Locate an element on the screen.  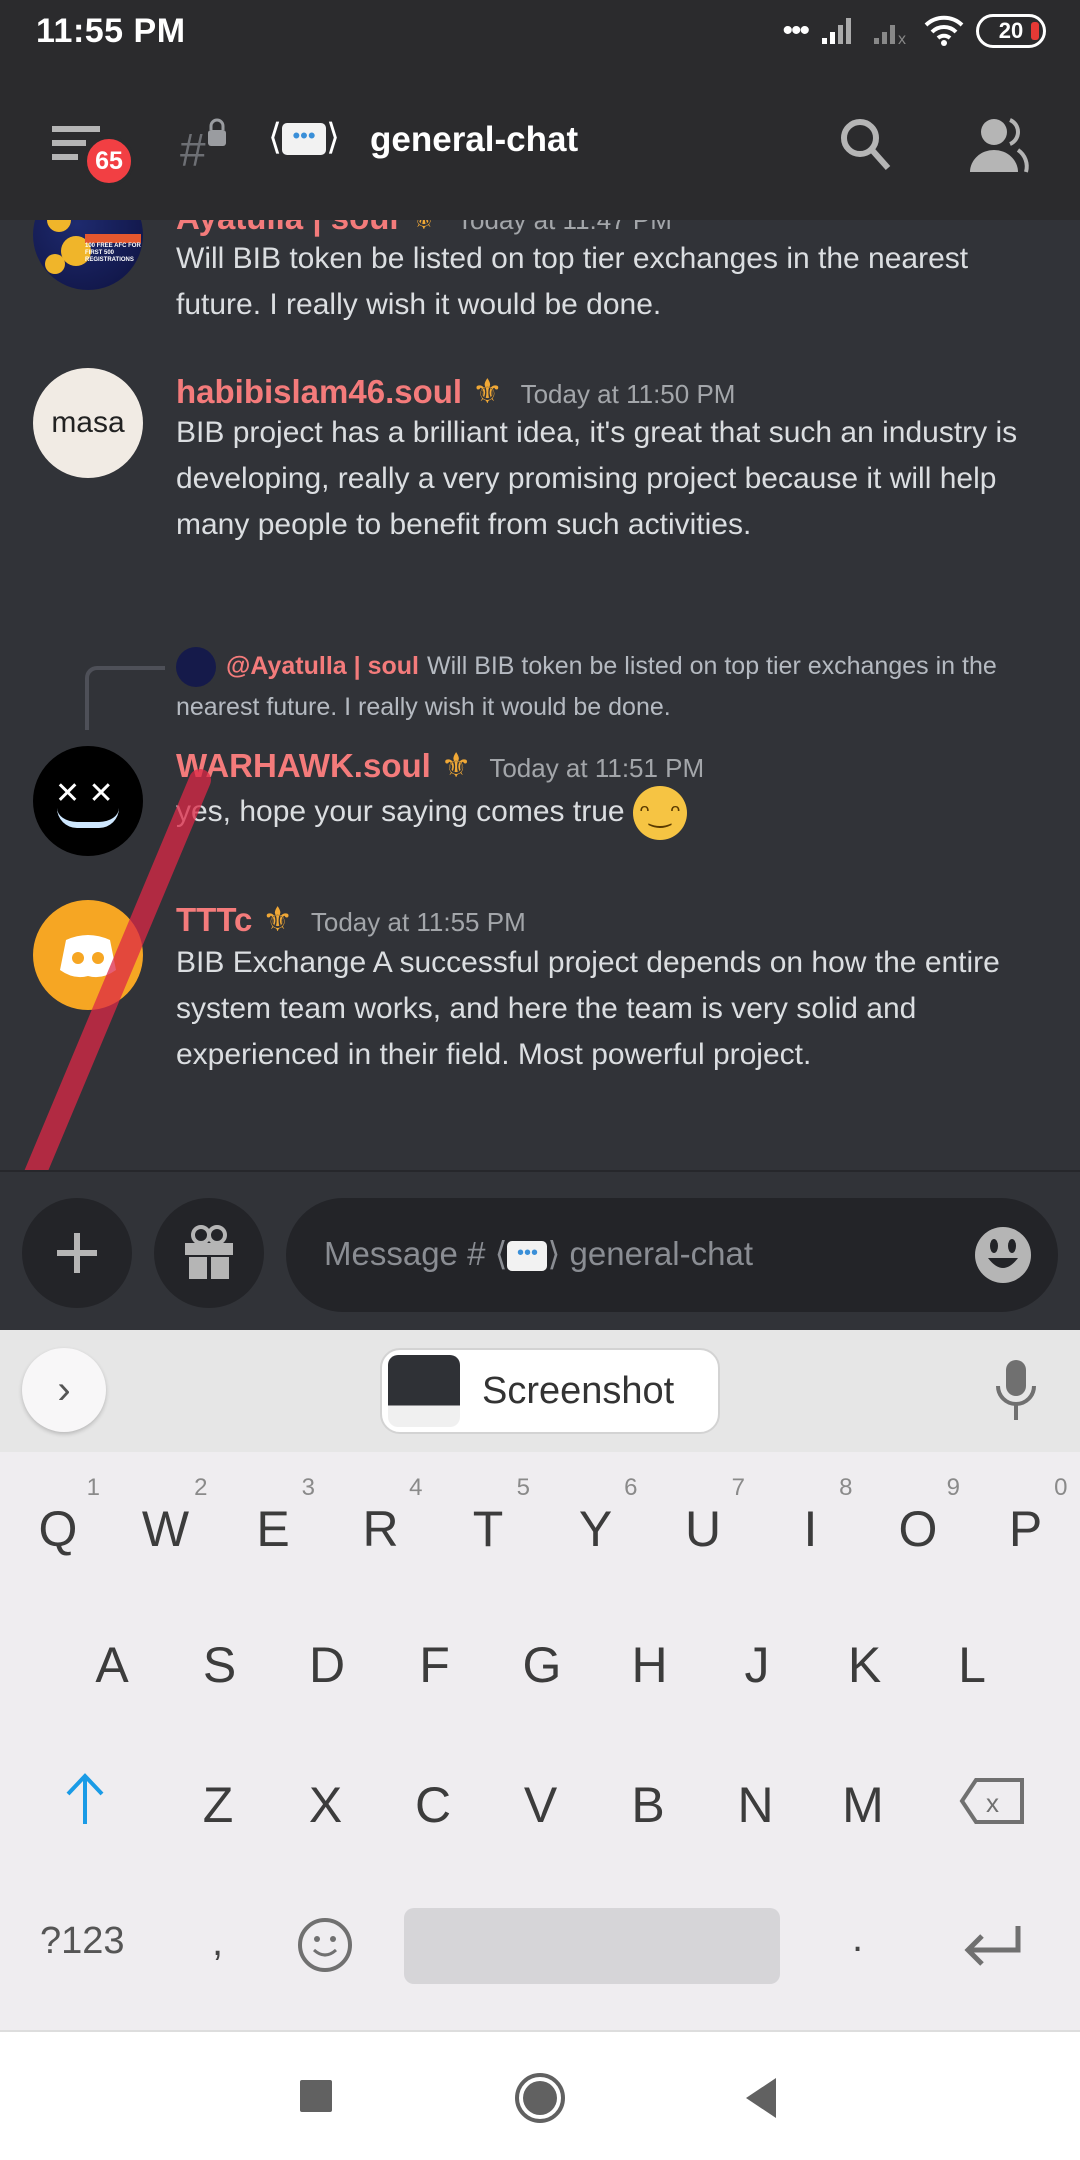
key-c: C is located at coordinates (433, 1805).